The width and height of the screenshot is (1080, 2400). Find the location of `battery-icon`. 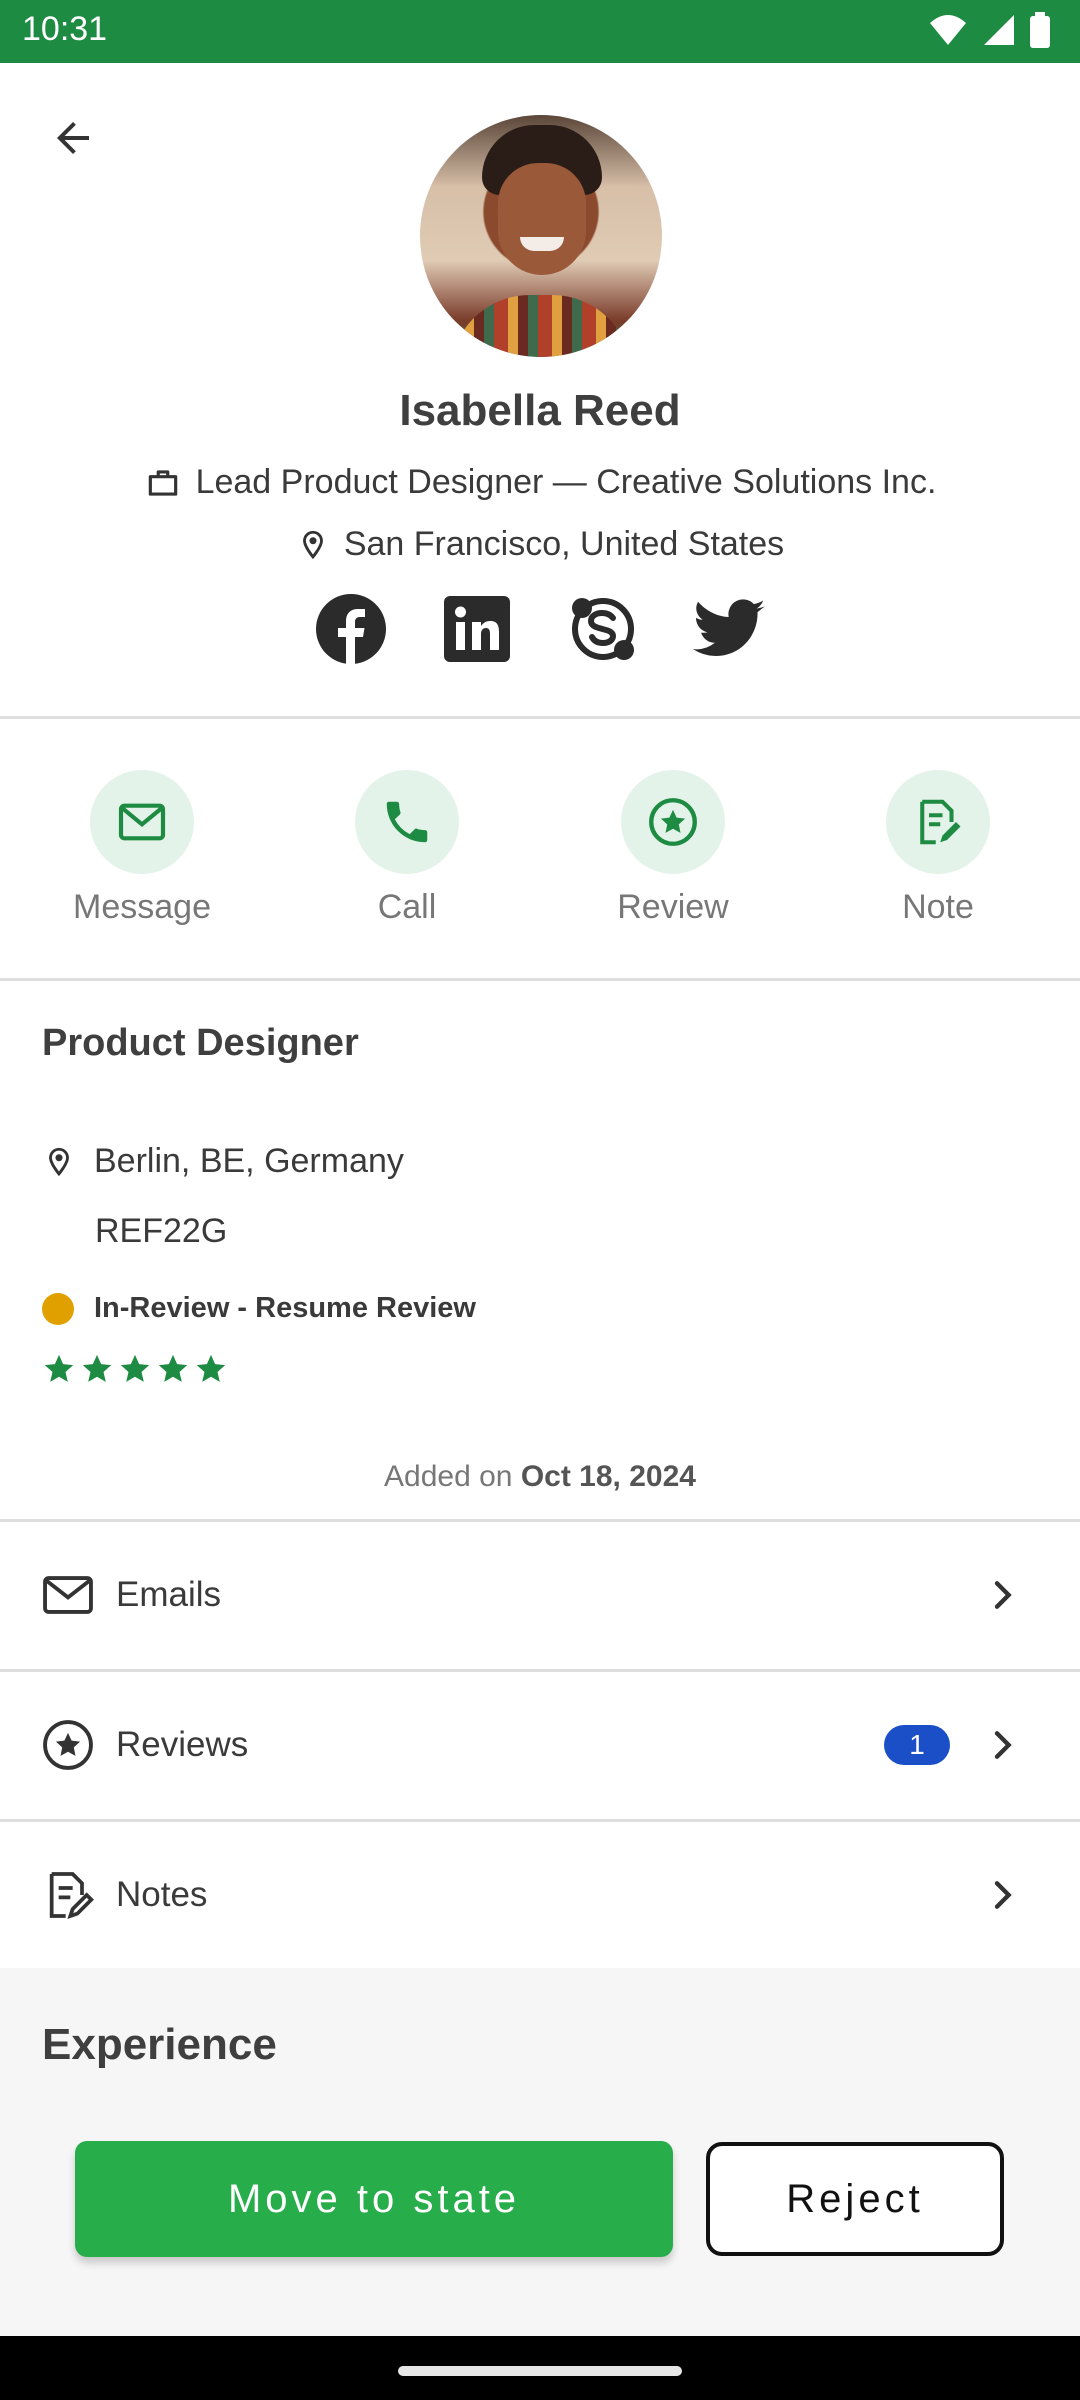

battery-icon is located at coordinates (1040, 30).